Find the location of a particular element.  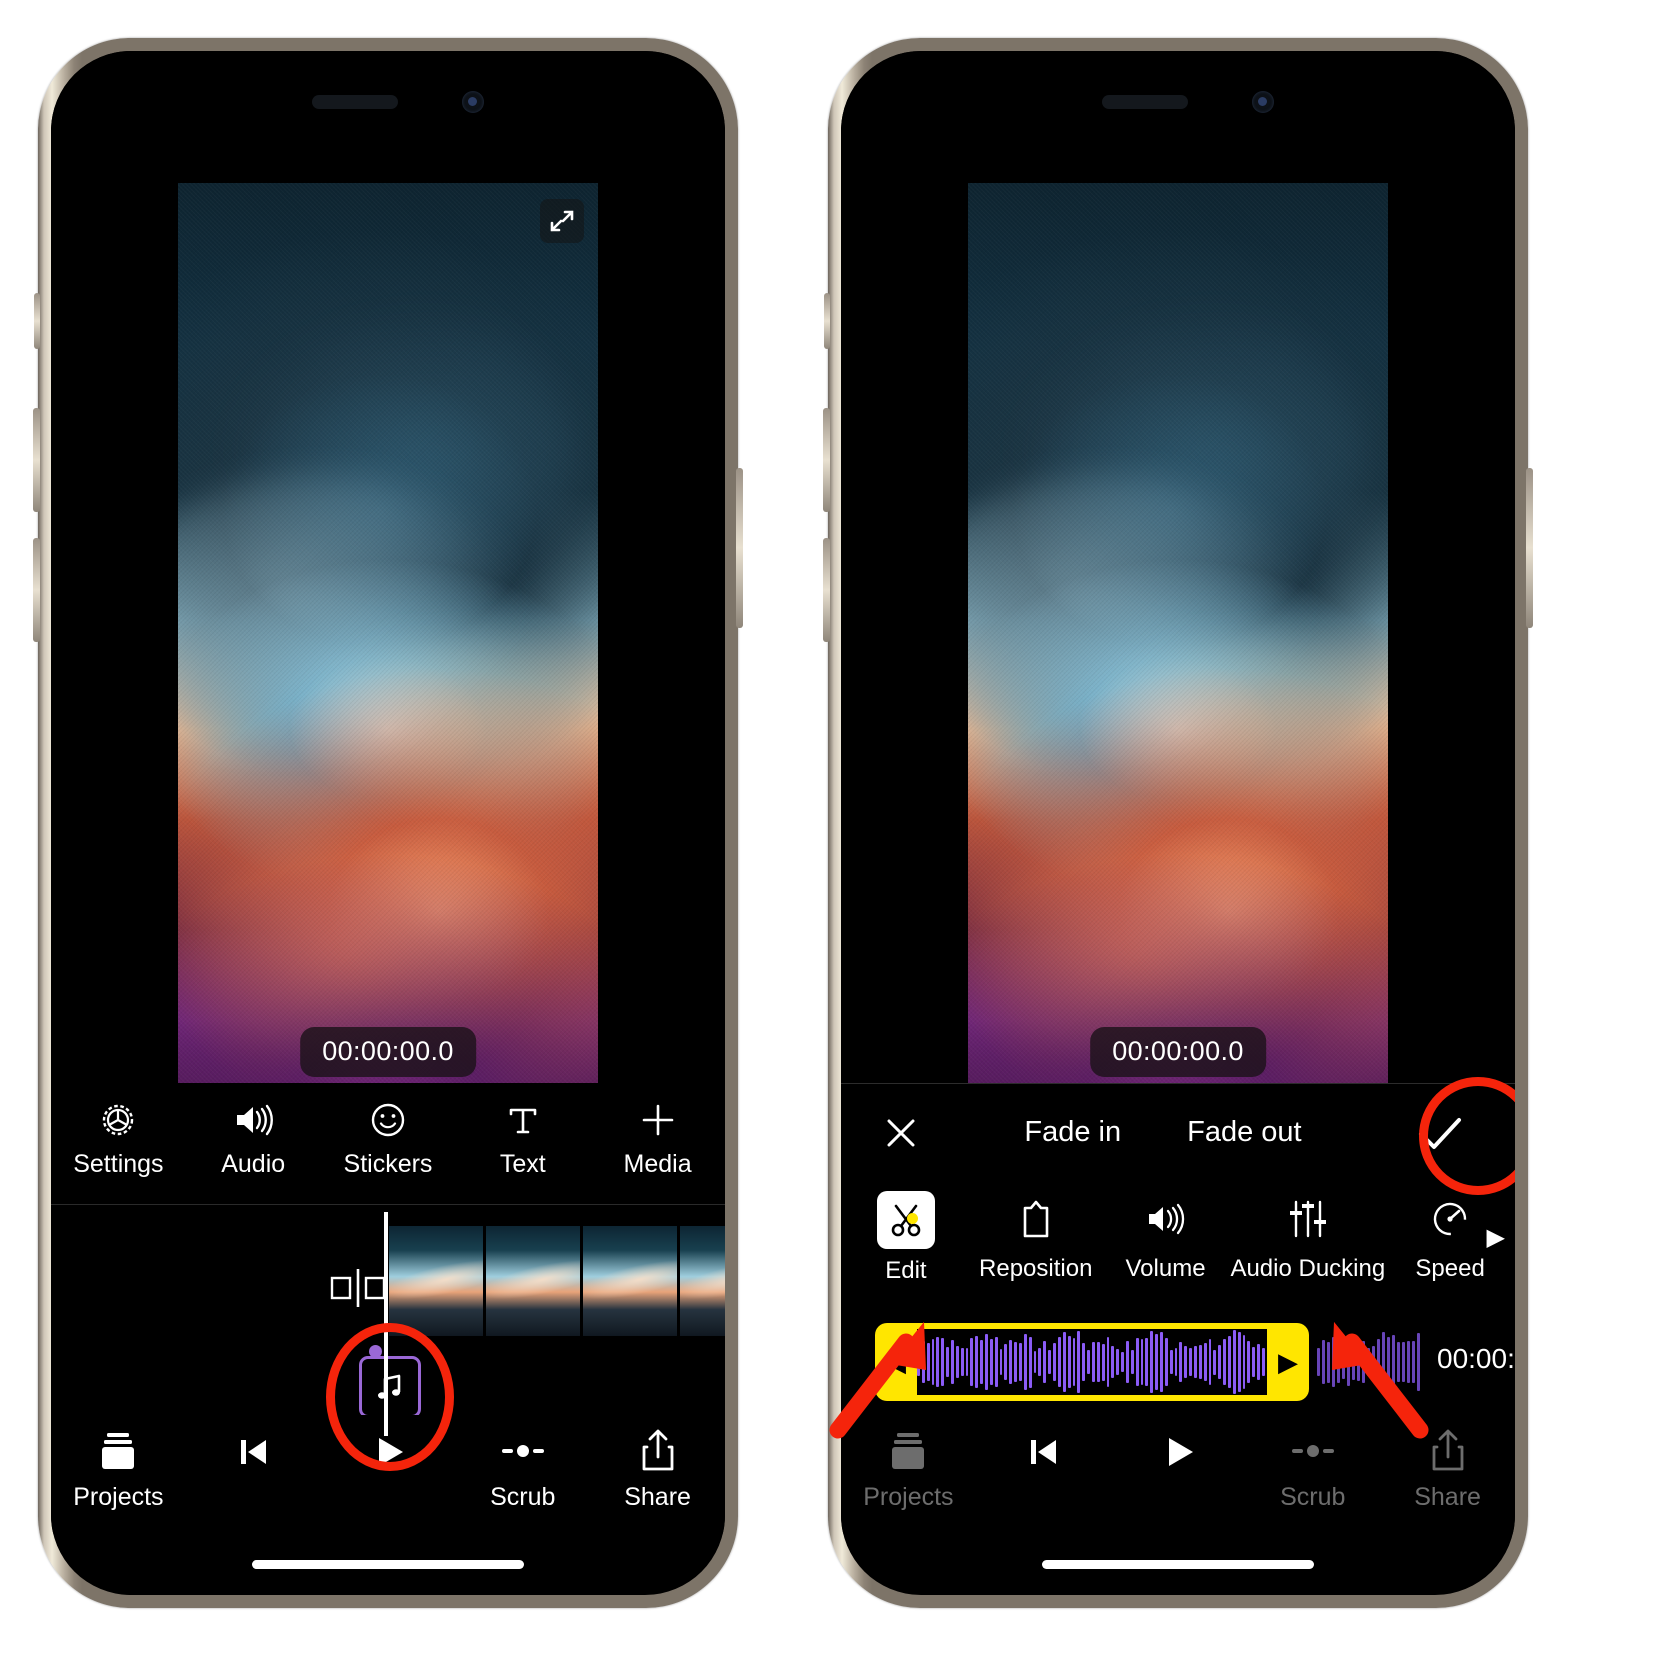

gear-icon is located at coordinates (118, 1120).